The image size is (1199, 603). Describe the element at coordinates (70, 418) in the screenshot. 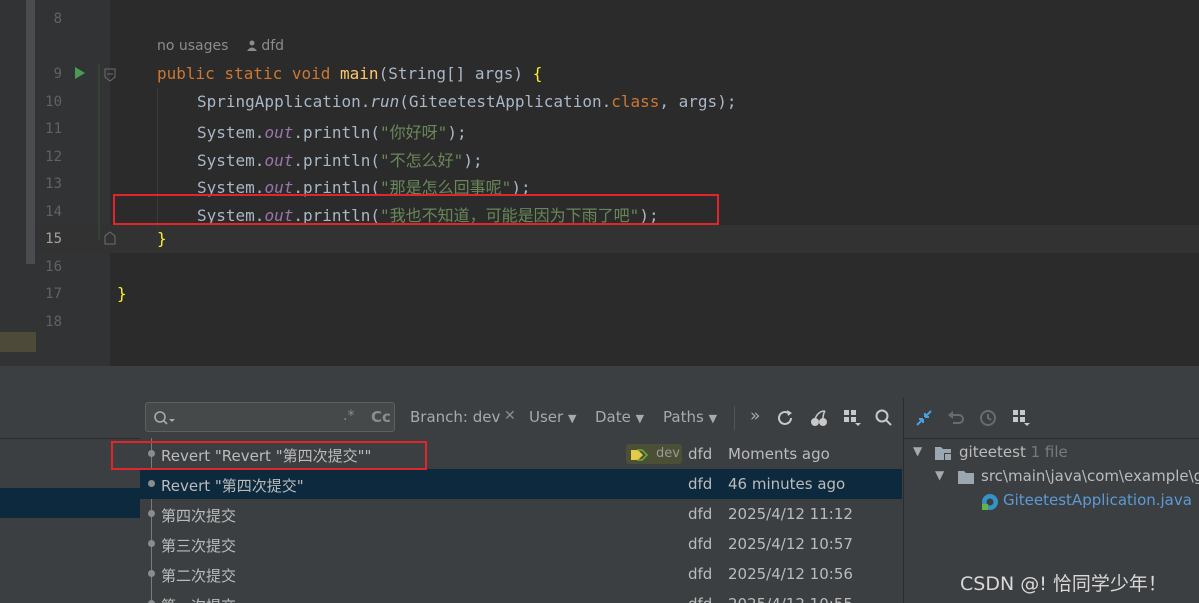

I see `branches-header` at that location.